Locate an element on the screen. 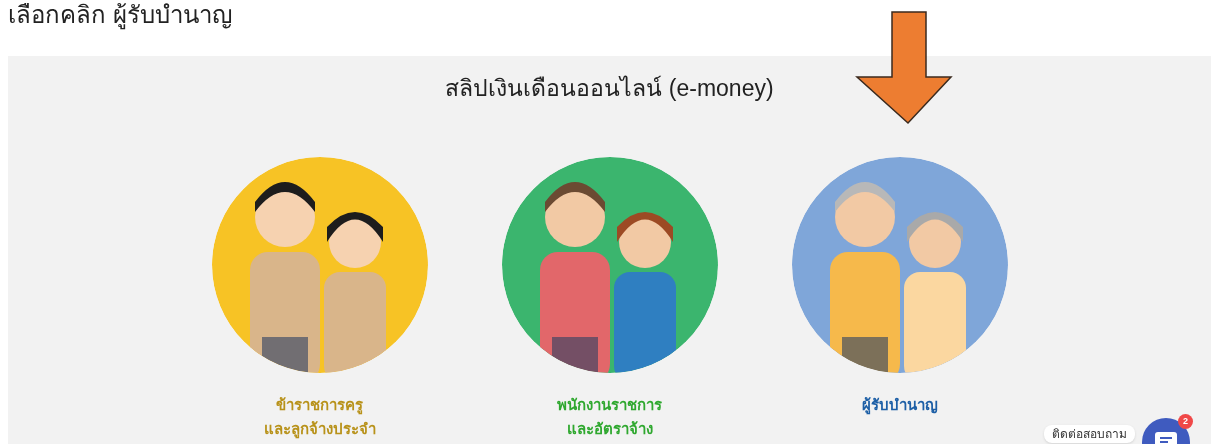 The height and width of the screenshot is (444, 1211). chat-label: ติดต่อสอบถาม is located at coordinates (1089, 434).